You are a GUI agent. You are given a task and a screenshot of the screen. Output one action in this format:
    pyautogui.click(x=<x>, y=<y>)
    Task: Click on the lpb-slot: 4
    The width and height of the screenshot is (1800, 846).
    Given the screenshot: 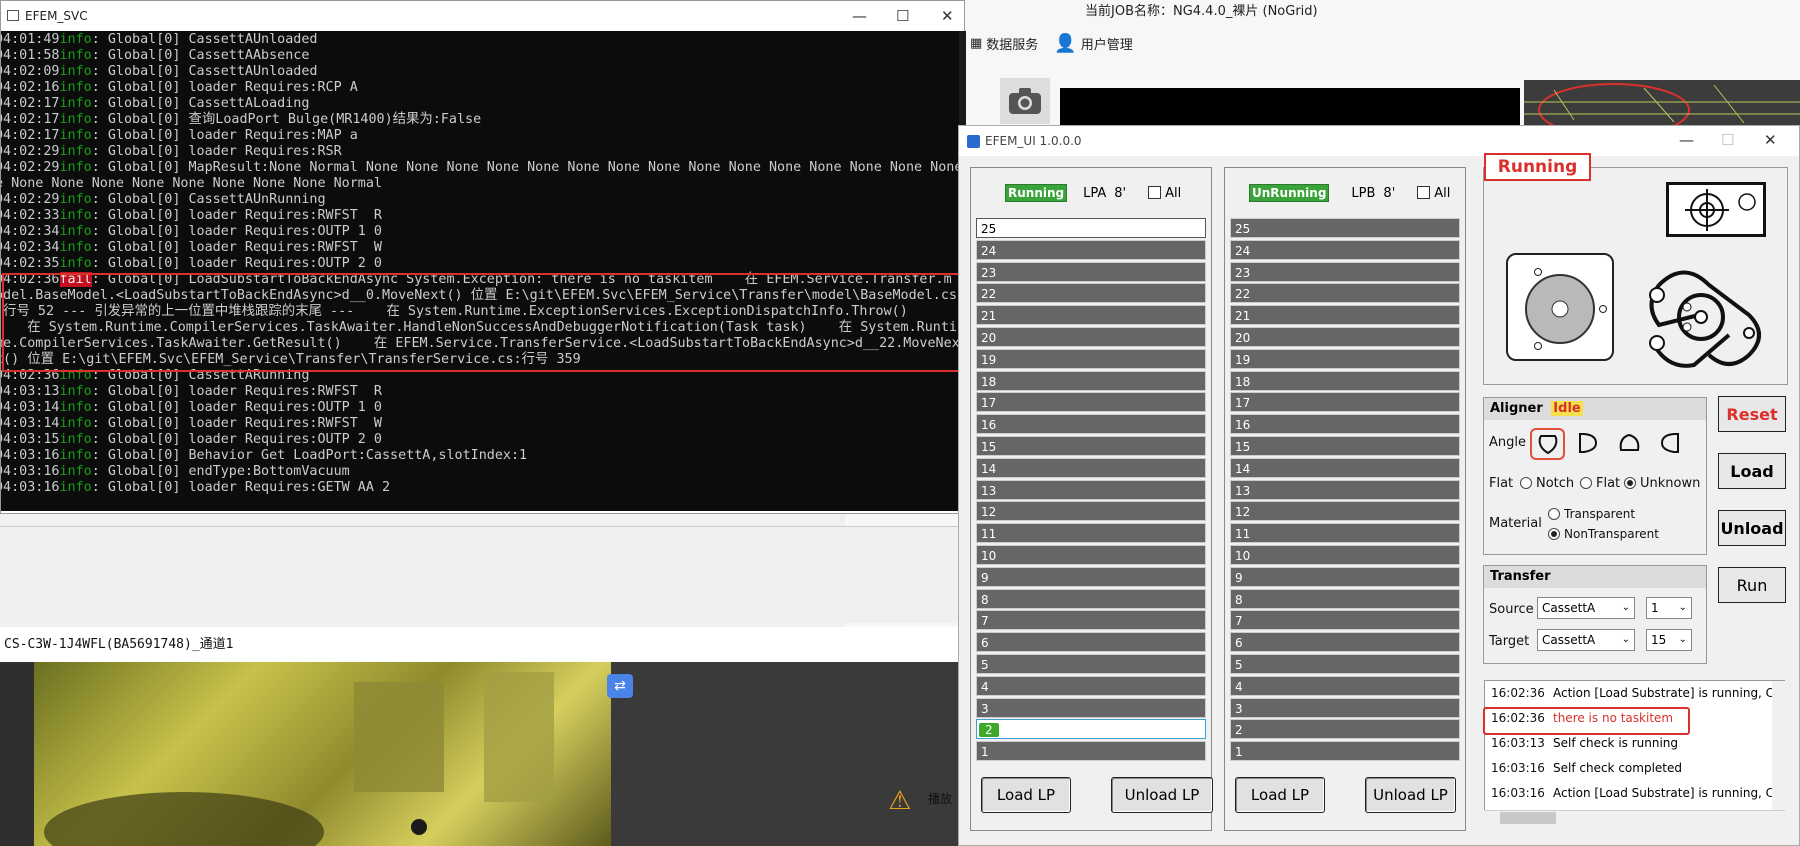 What is the action you would take?
    pyautogui.click(x=1345, y=685)
    